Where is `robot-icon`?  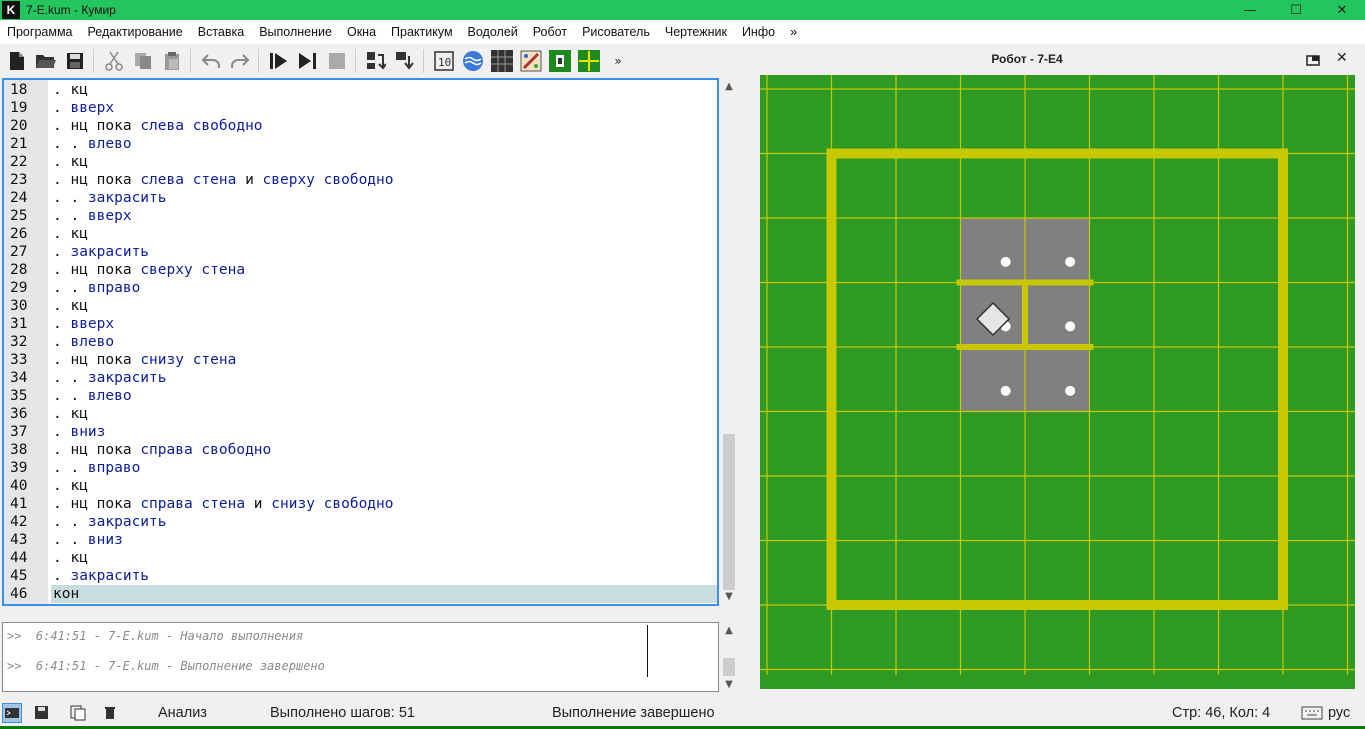
robot-icon is located at coordinates (560, 61).